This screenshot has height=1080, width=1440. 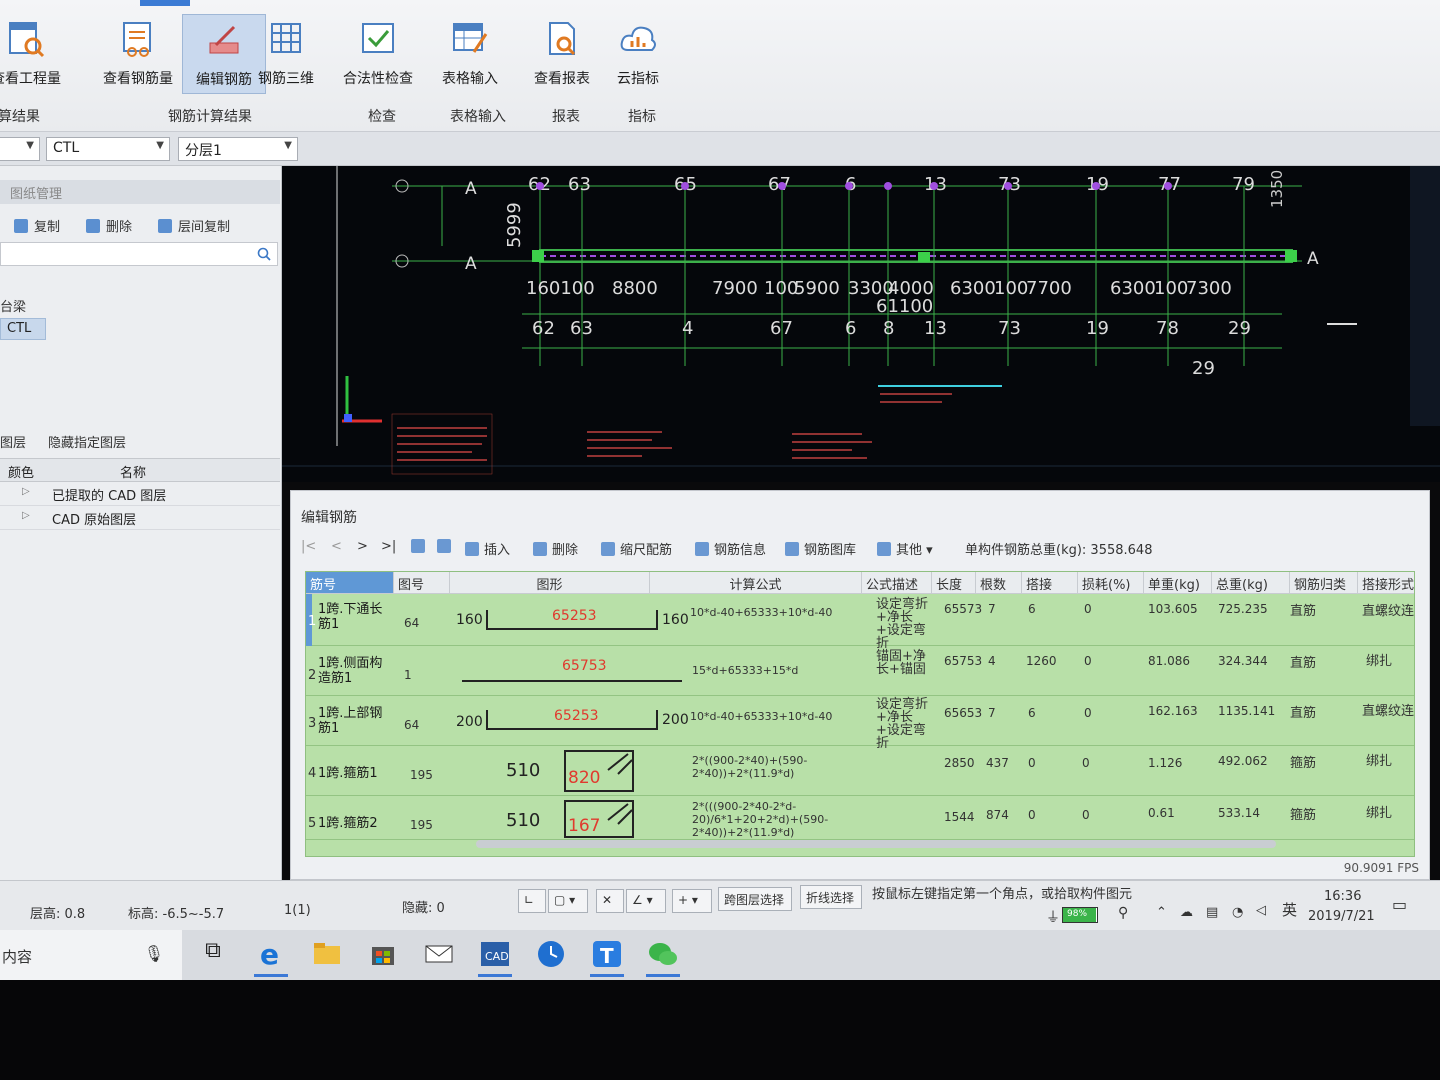 I want to click on delete-row-button: 删除, so click(x=555, y=548).